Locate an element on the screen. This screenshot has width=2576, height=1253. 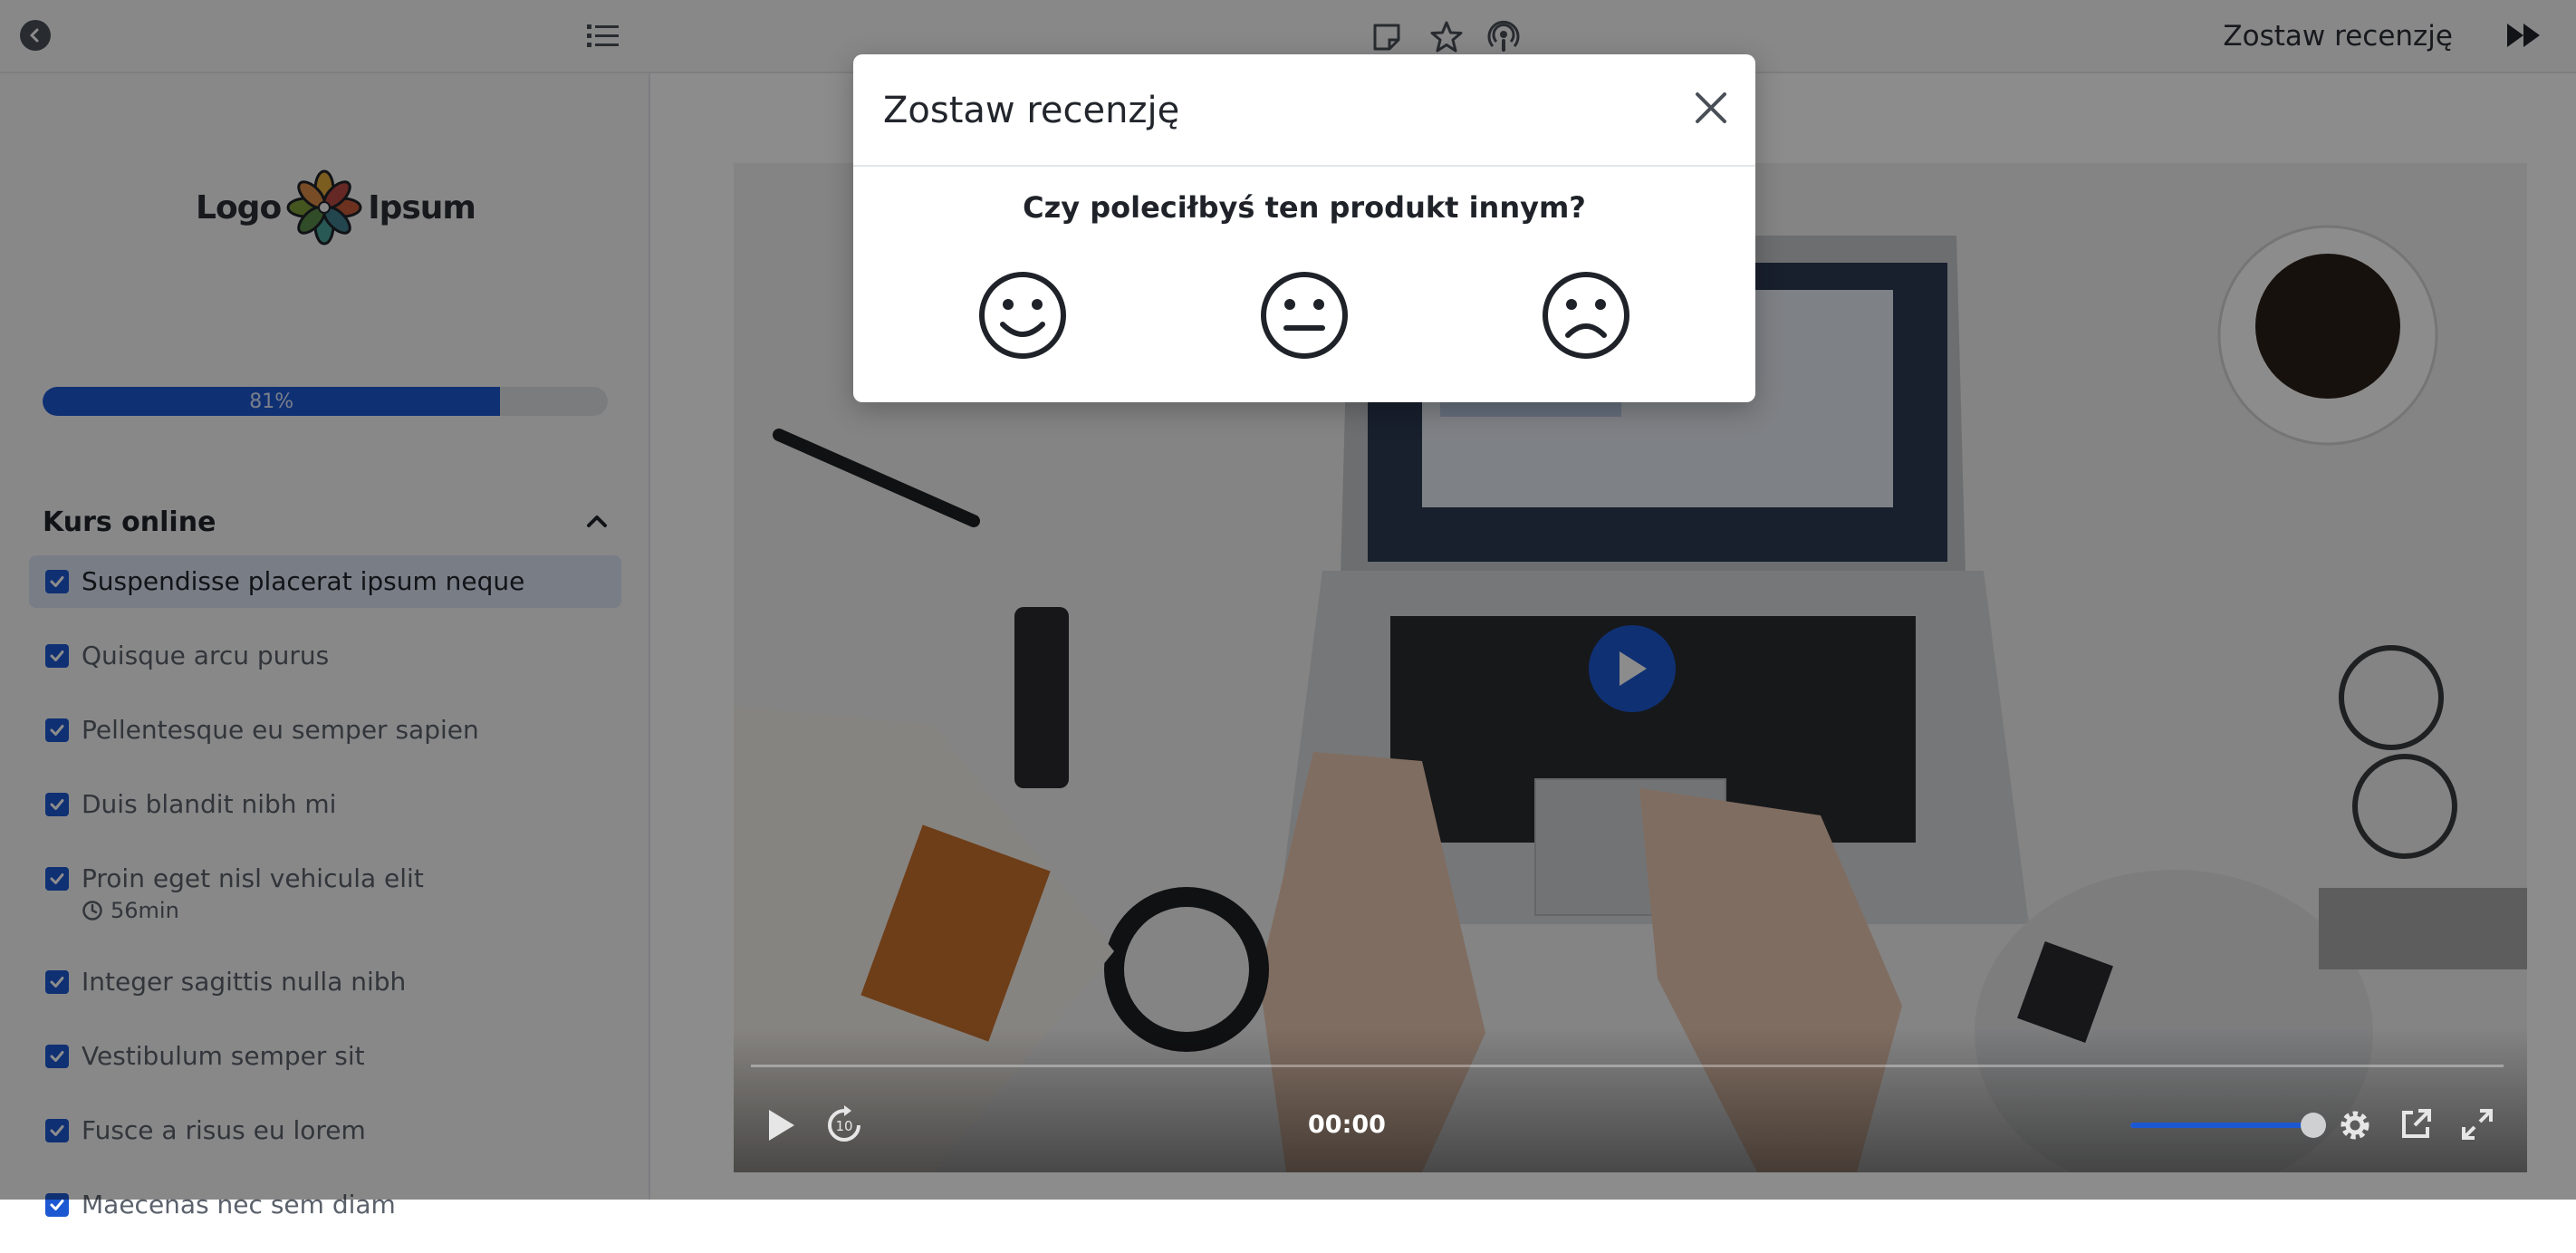
volume-fill is located at coordinates (2217, 1125).